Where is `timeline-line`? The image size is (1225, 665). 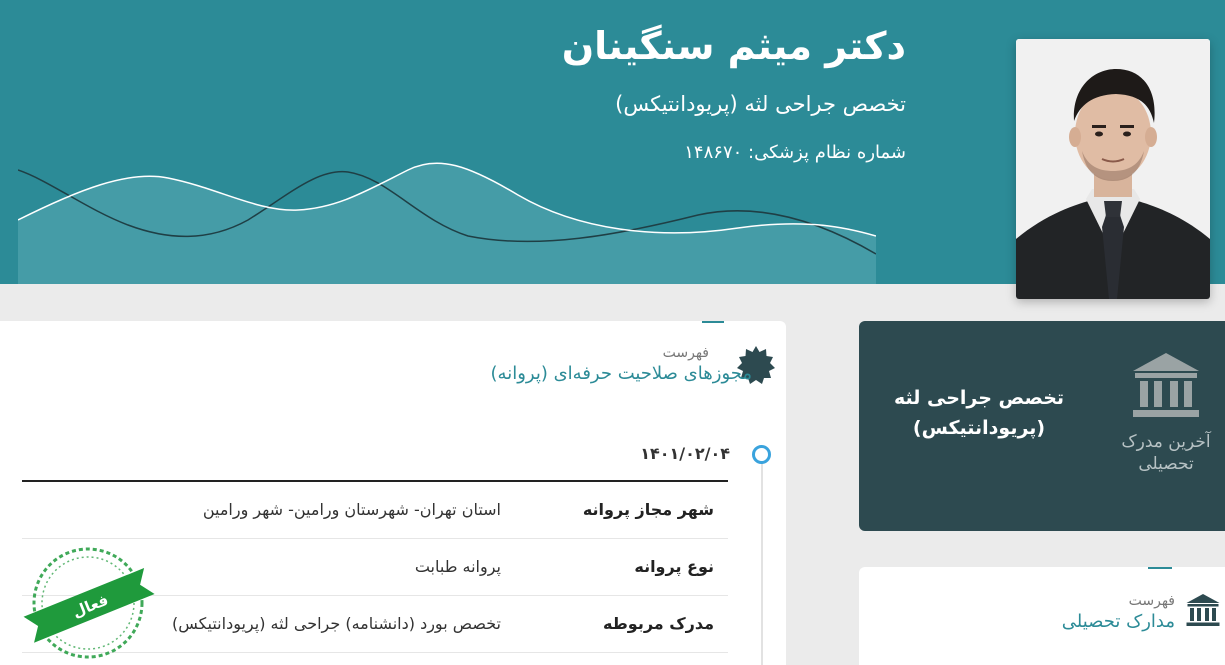 timeline-line is located at coordinates (762, 564).